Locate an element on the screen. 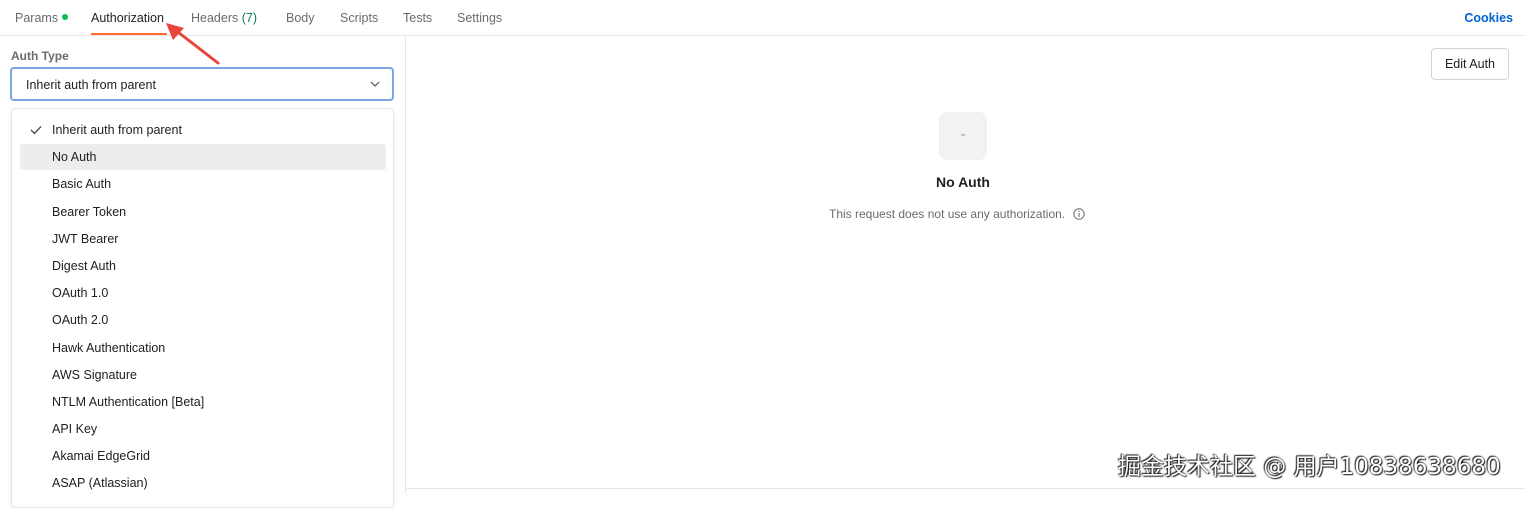 This screenshot has height=508, width=1525. cookies-link: Cookies is located at coordinates (1488, 18).